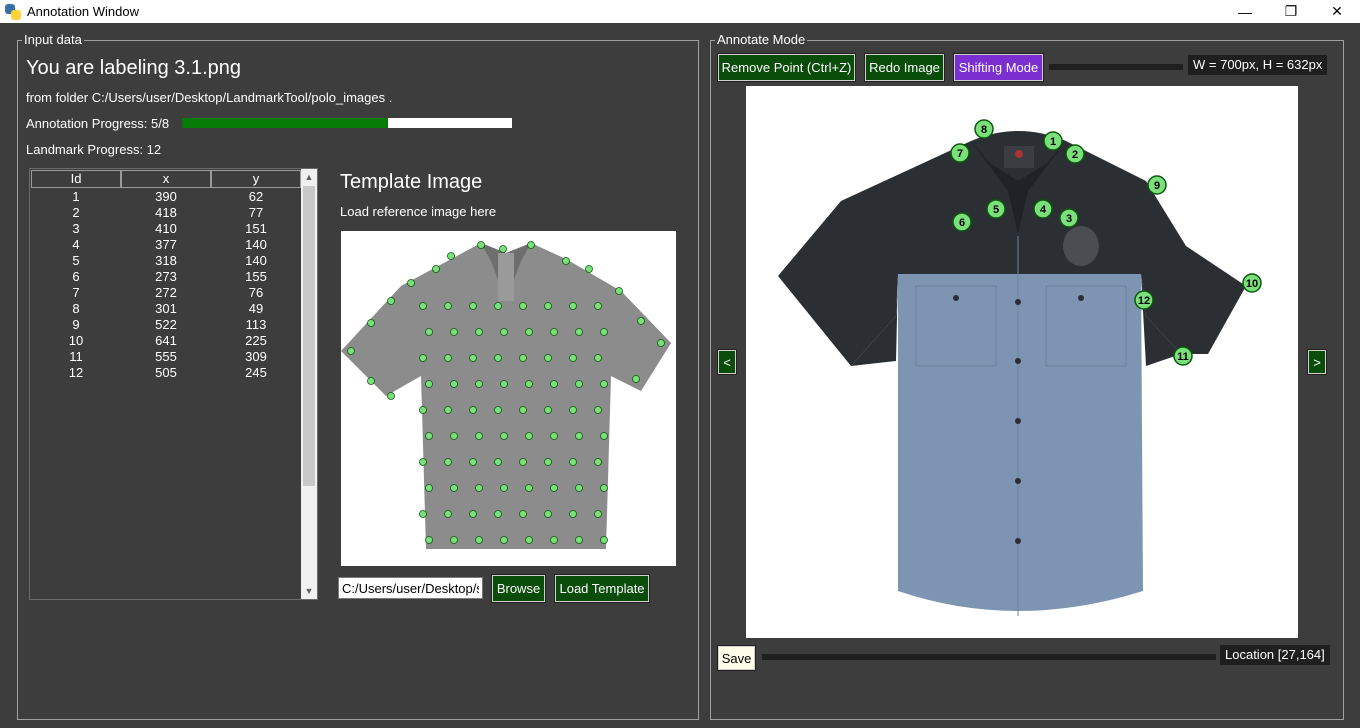 The width and height of the screenshot is (1360, 728). Describe the element at coordinates (996, 209) in the screenshot. I see `landmark-point: 5` at that location.